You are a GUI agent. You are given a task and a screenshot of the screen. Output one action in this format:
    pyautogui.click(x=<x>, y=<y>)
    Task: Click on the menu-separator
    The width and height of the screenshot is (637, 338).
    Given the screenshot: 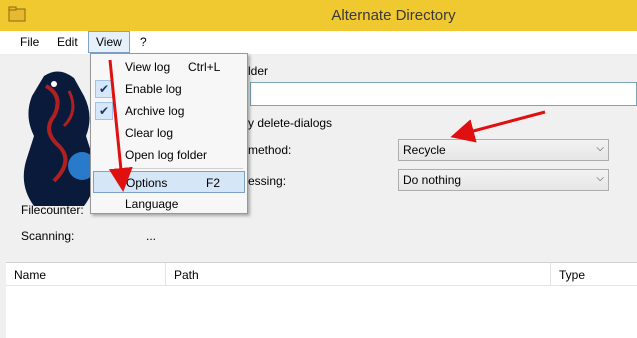 What is the action you would take?
    pyautogui.click(x=182, y=168)
    